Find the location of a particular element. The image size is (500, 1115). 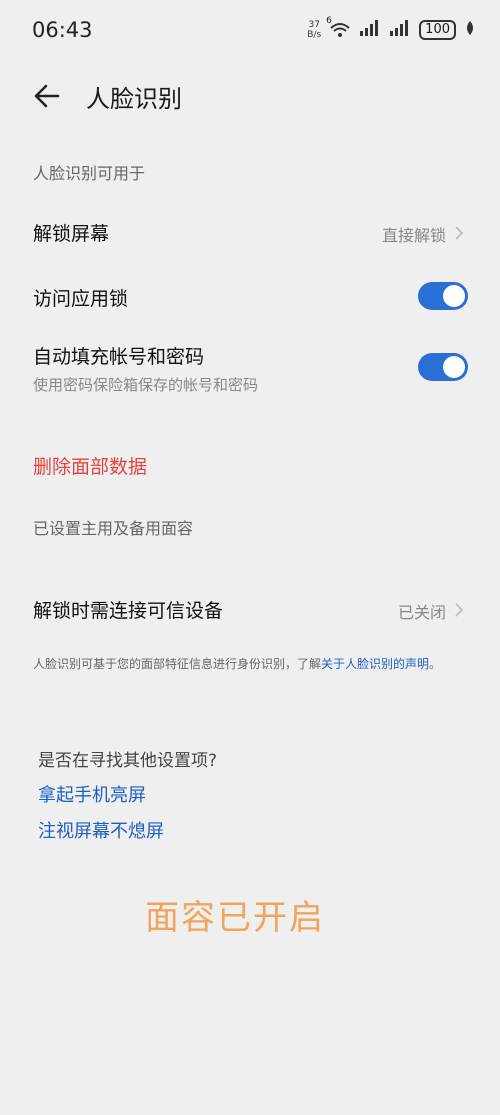

back-arrow-icon is located at coordinates (47, 96).